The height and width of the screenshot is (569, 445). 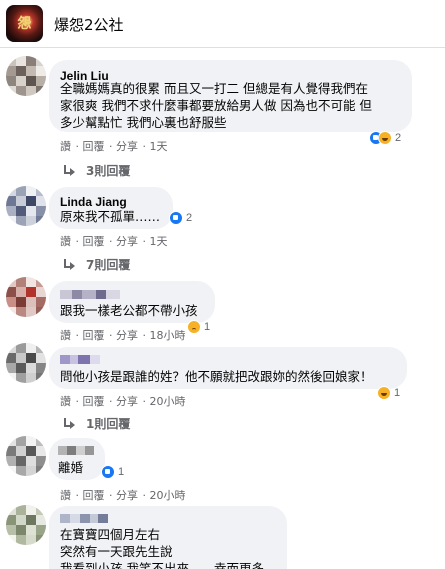 I want to click on timestamp: 18小時, so click(x=168, y=335).